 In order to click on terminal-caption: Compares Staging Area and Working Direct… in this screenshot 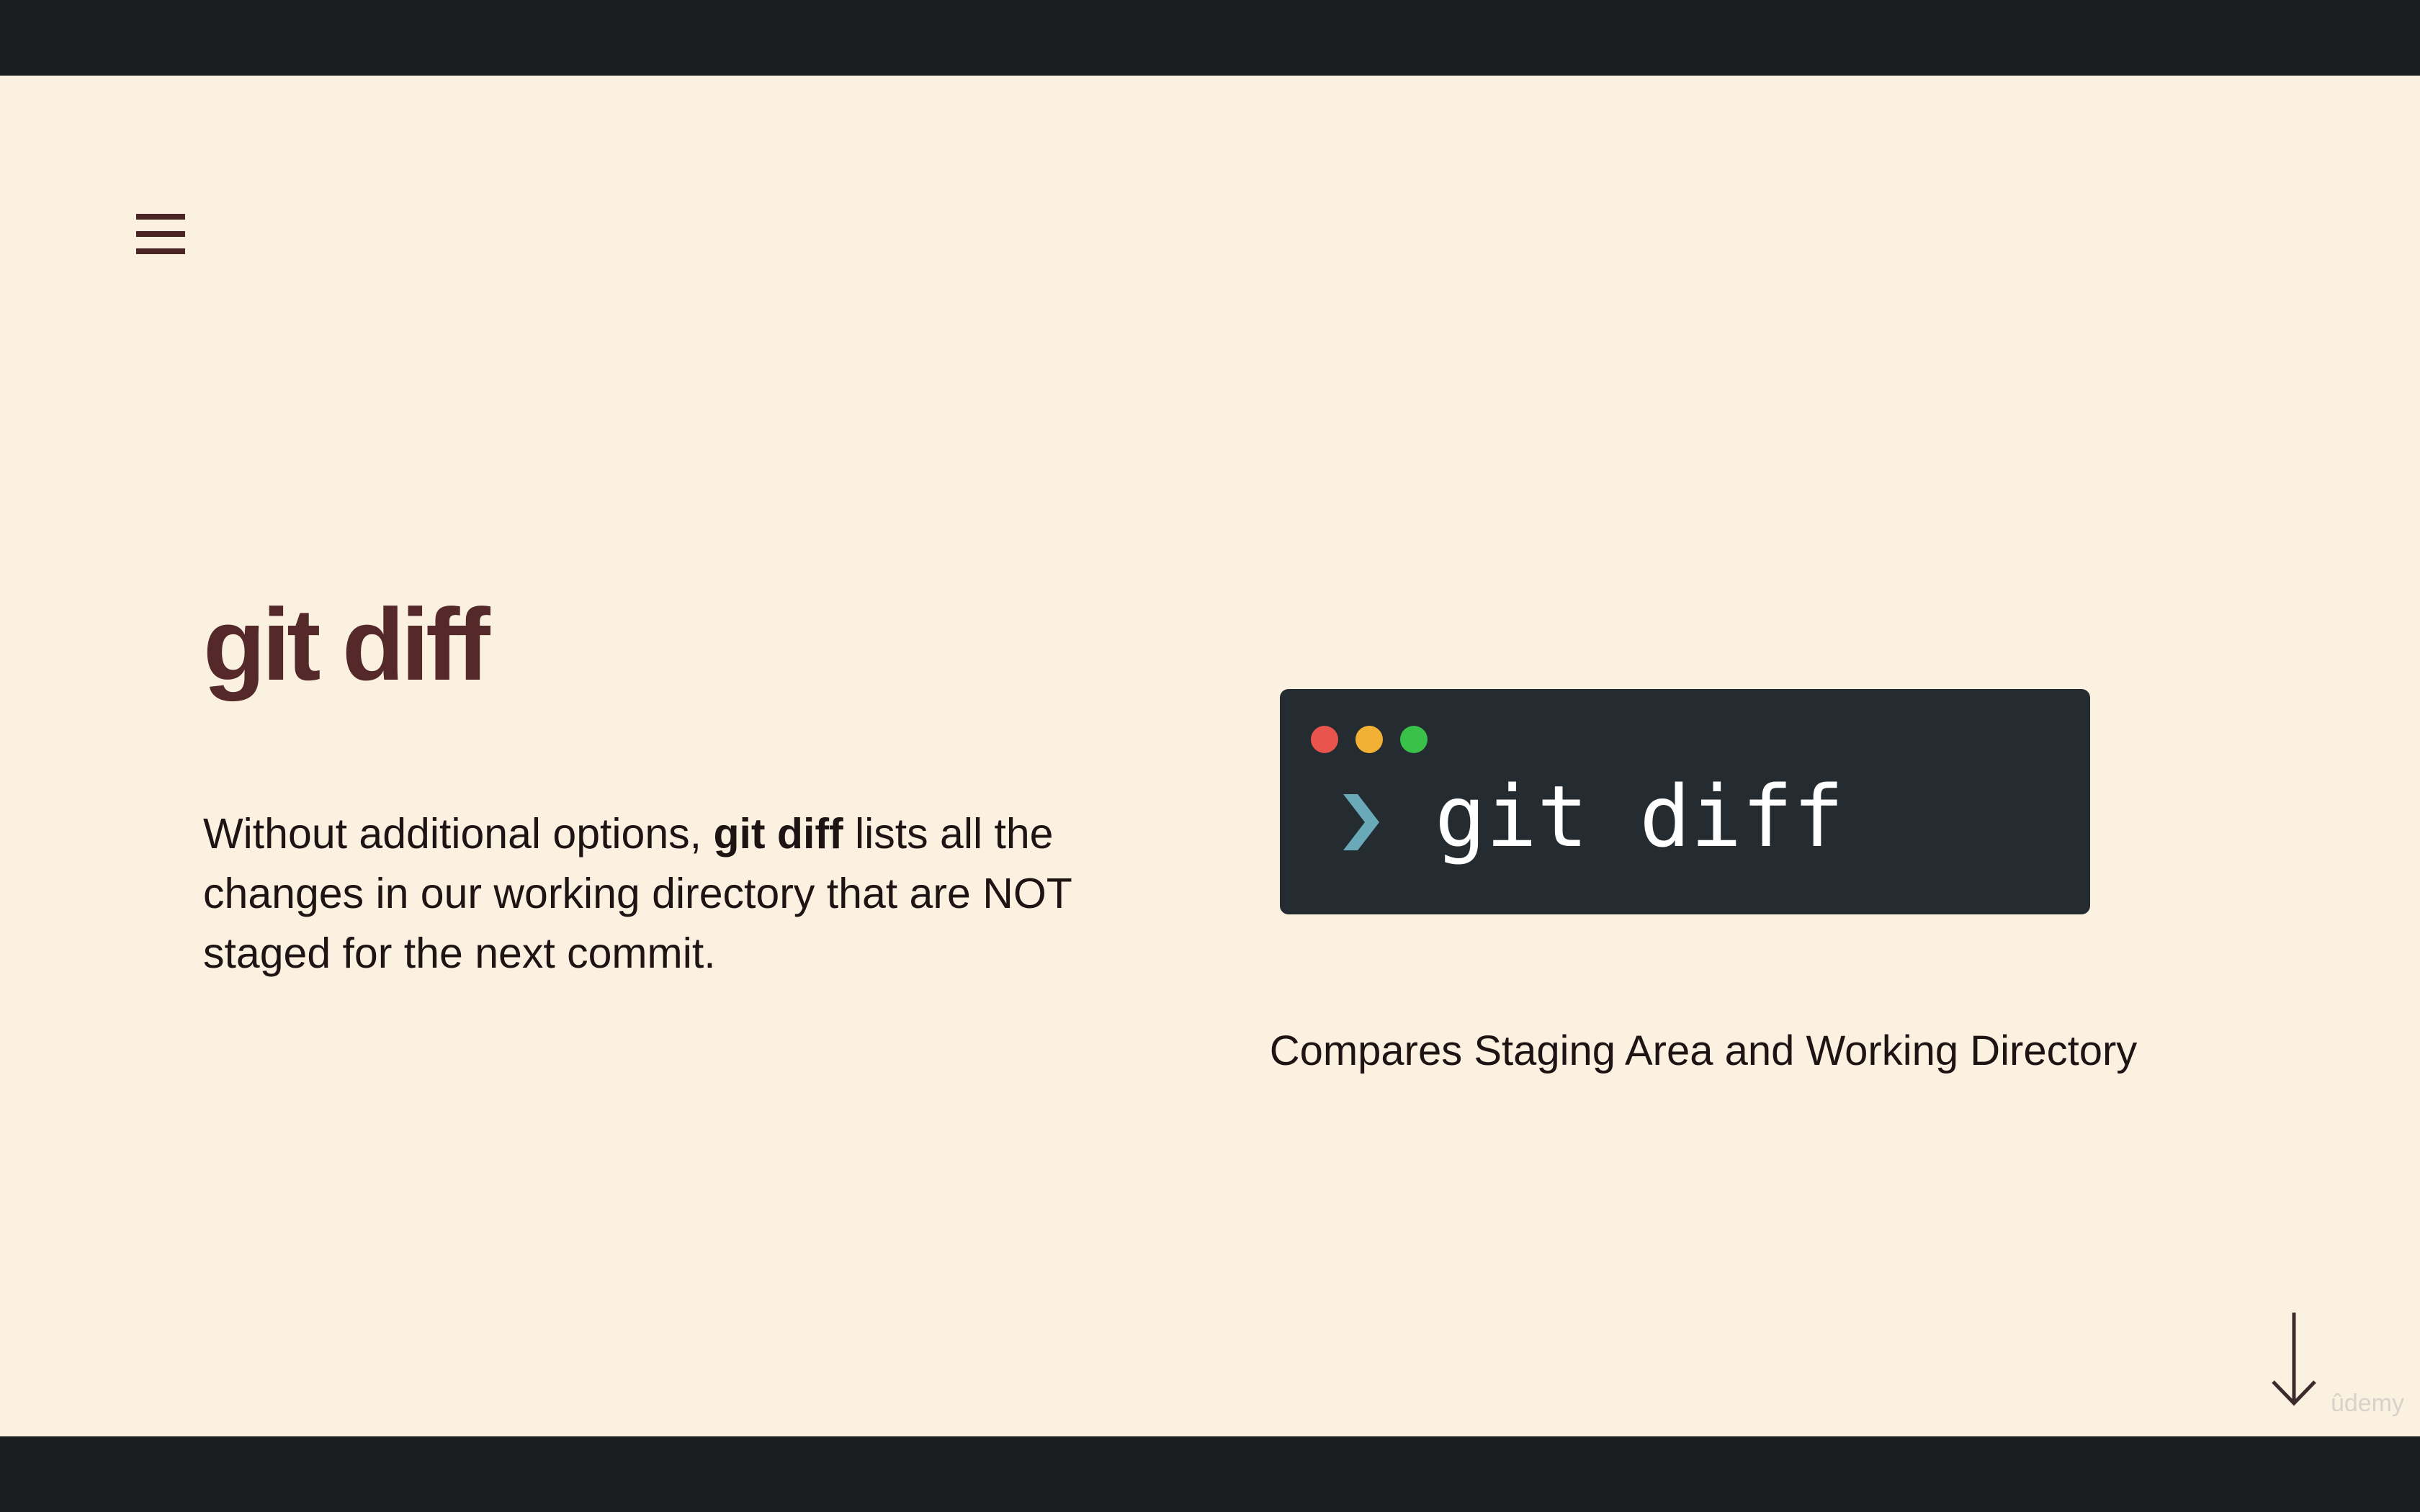, I will do `click(1703, 1050)`.